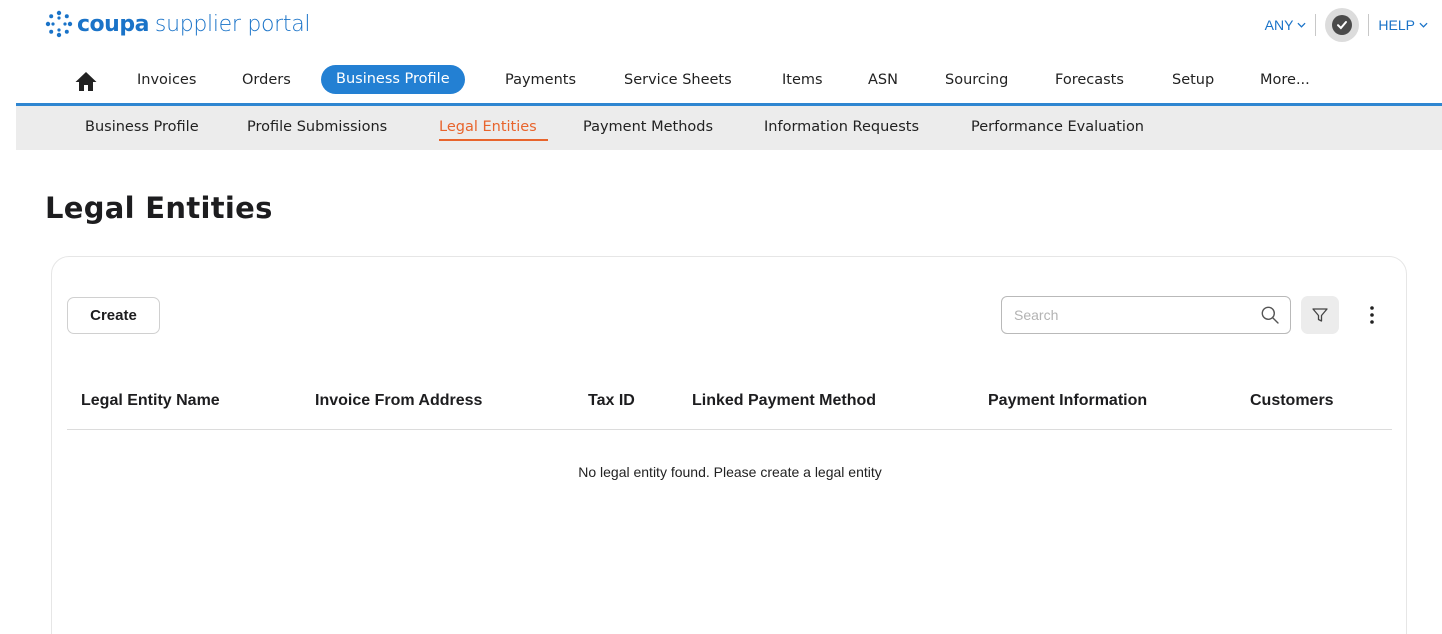 The width and height of the screenshot is (1442, 634). What do you see at coordinates (883, 80) in the screenshot?
I see `nav-asn: ASN` at bounding box center [883, 80].